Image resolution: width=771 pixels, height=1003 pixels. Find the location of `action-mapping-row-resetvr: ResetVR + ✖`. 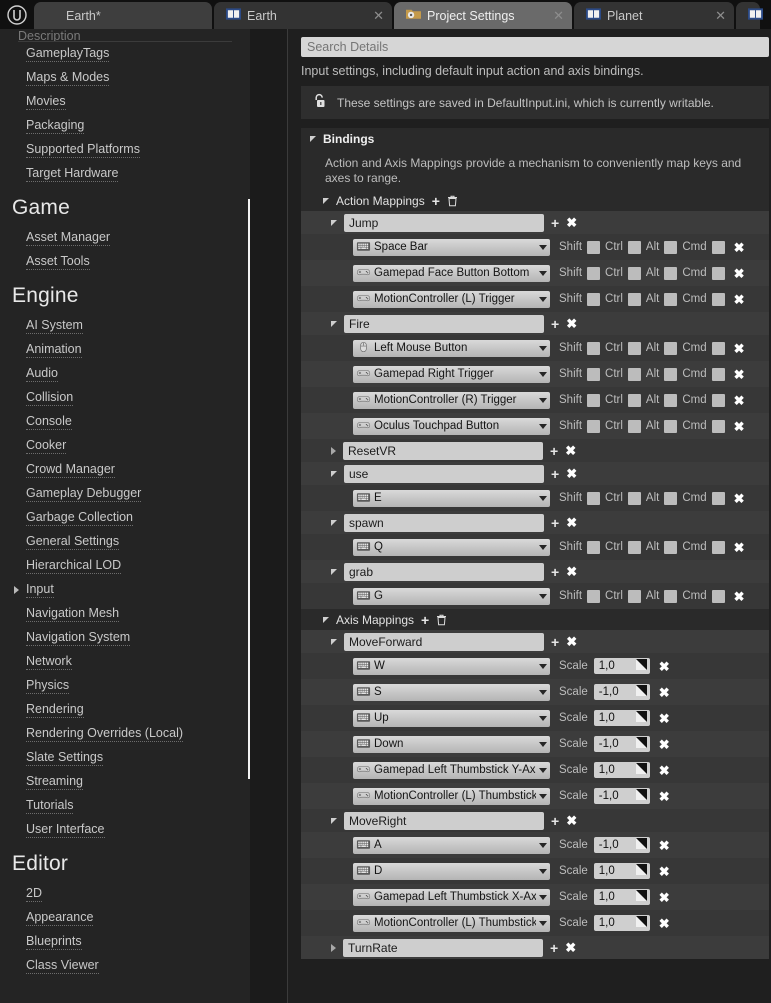

action-mapping-row-resetvr: ResetVR + ✖ is located at coordinates (535, 450).